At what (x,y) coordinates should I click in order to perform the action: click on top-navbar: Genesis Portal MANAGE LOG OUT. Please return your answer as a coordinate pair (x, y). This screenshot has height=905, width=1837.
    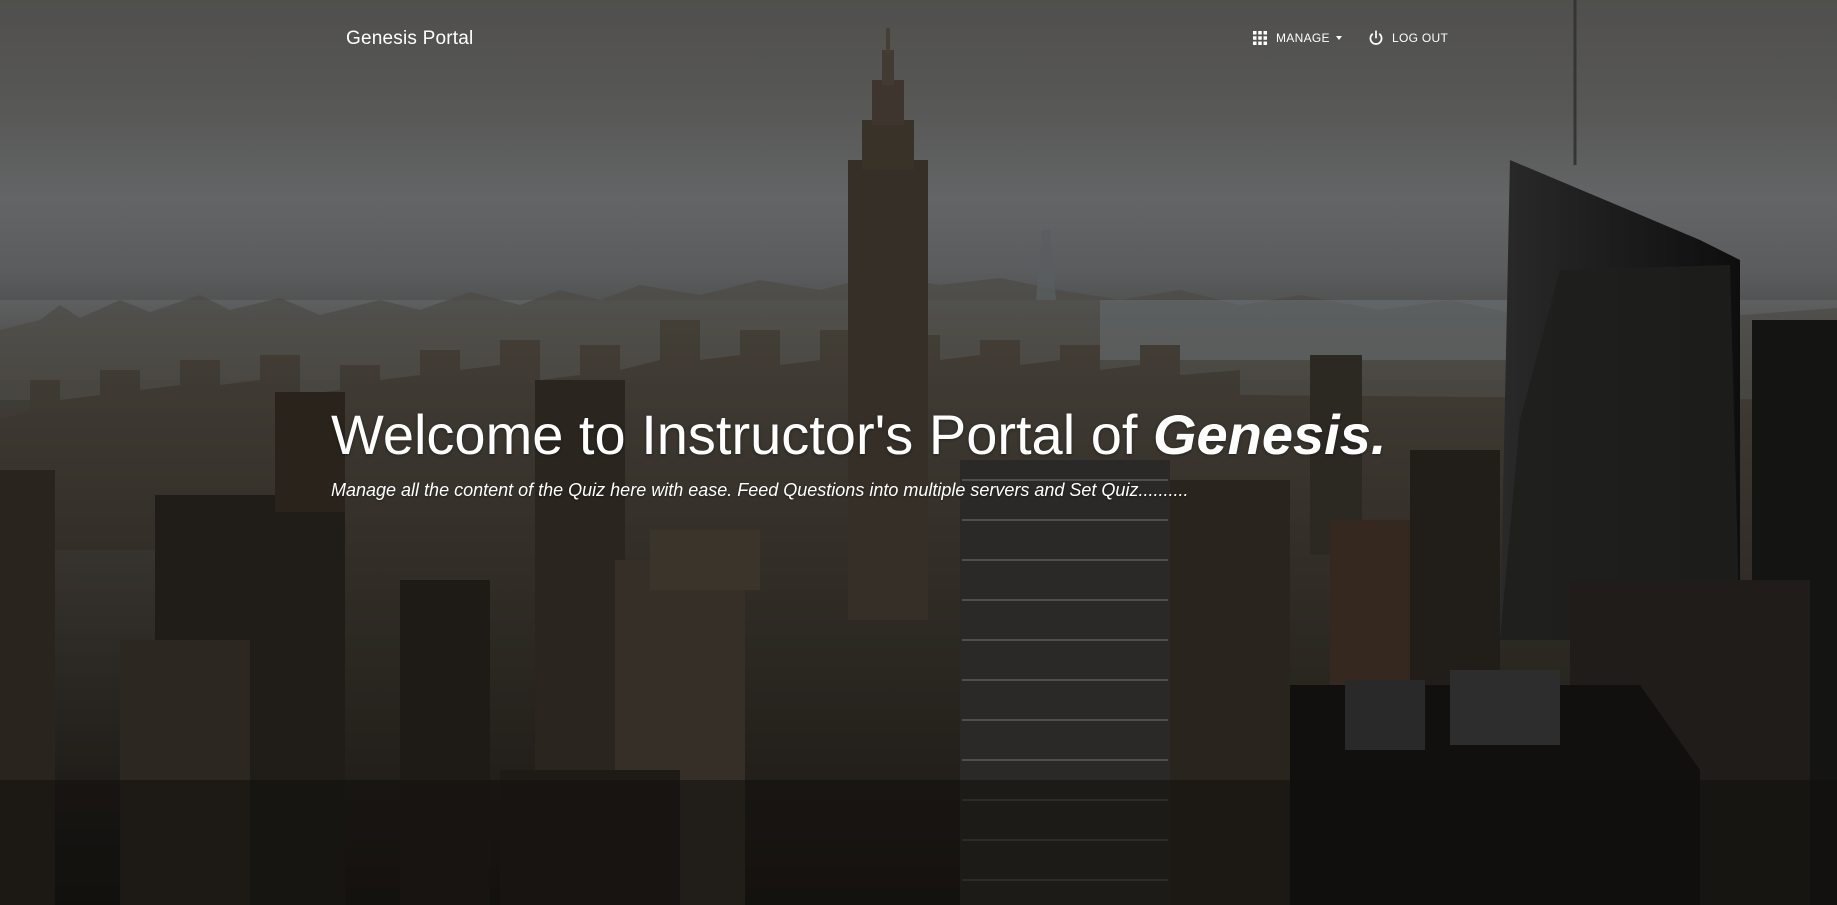
    Looking at the image, I should click on (918, 41).